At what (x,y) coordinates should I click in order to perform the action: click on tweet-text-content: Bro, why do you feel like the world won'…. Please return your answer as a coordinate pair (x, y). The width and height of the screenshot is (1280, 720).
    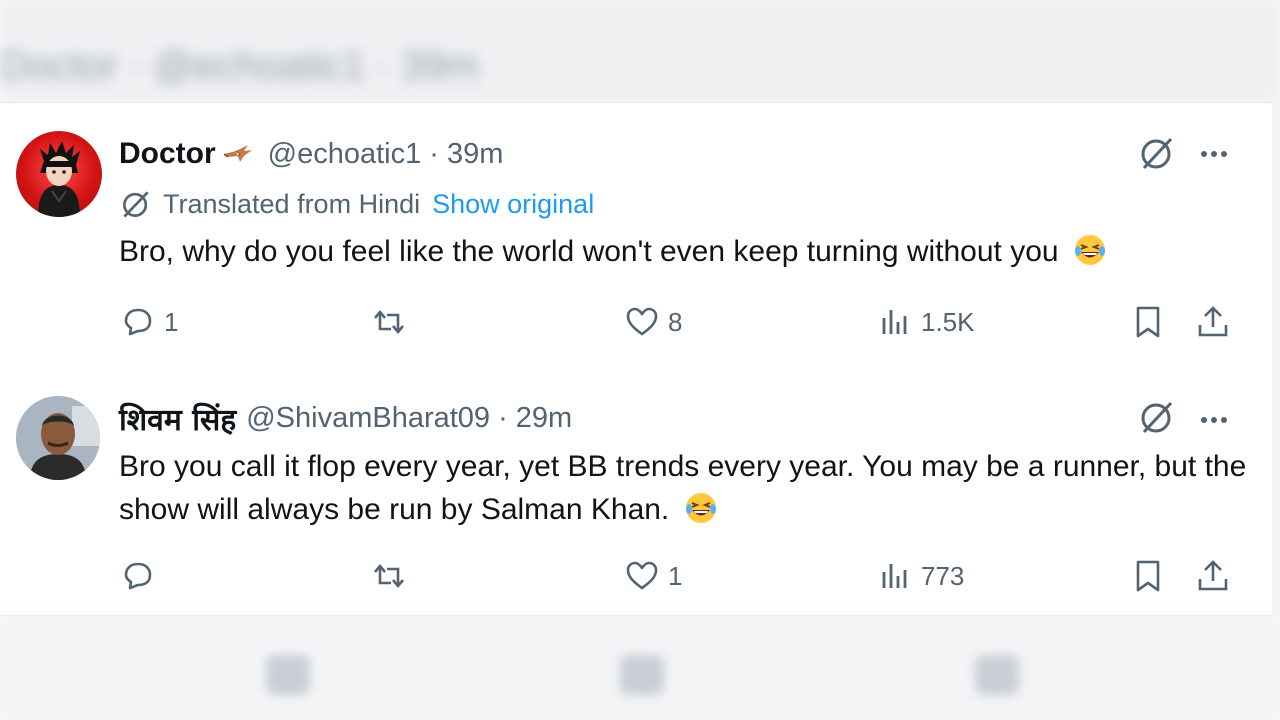
    Looking at the image, I should click on (589, 251).